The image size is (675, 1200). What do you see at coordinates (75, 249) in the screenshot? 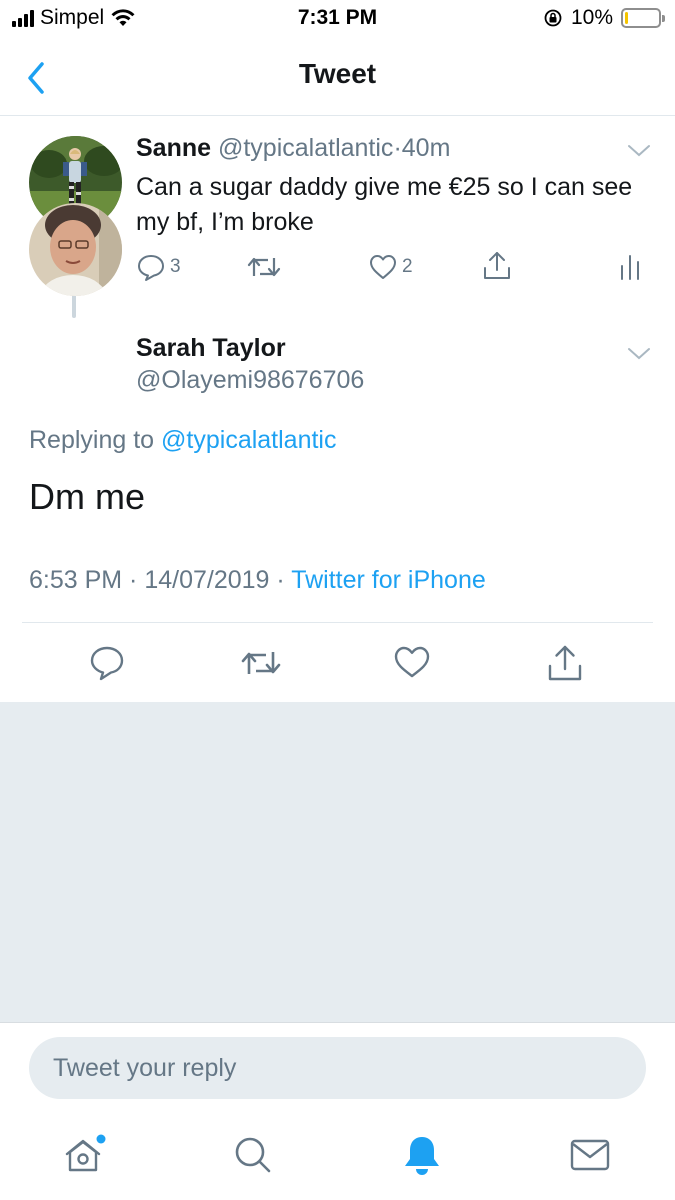
I see `avatar-sarah-taylor` at bounding box center [75, 249].